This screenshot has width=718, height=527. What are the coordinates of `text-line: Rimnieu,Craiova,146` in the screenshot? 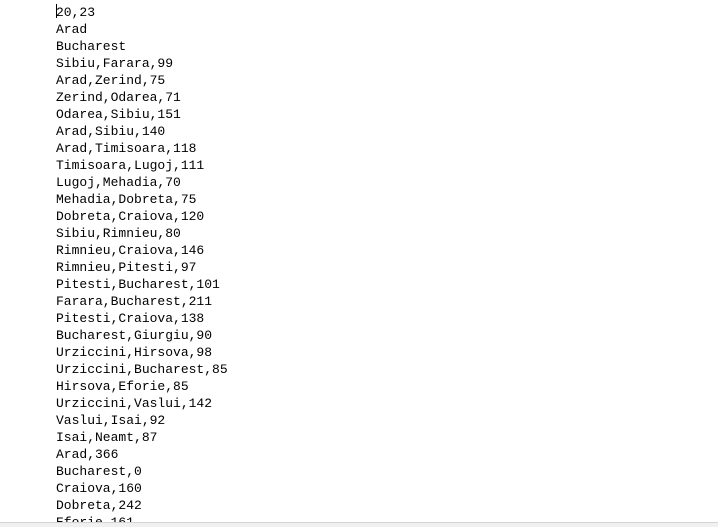 It's located at (130, 250).